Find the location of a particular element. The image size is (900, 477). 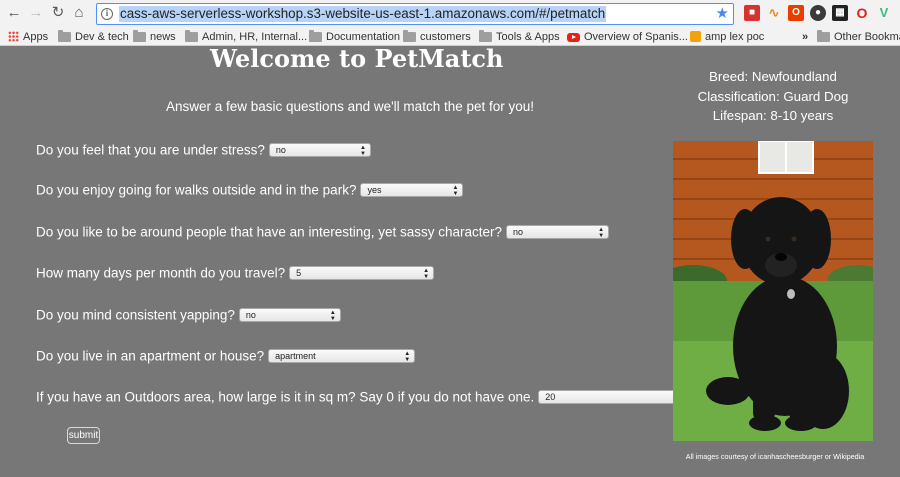

home-icon: ⌂ is located at coordinates (79, 13).